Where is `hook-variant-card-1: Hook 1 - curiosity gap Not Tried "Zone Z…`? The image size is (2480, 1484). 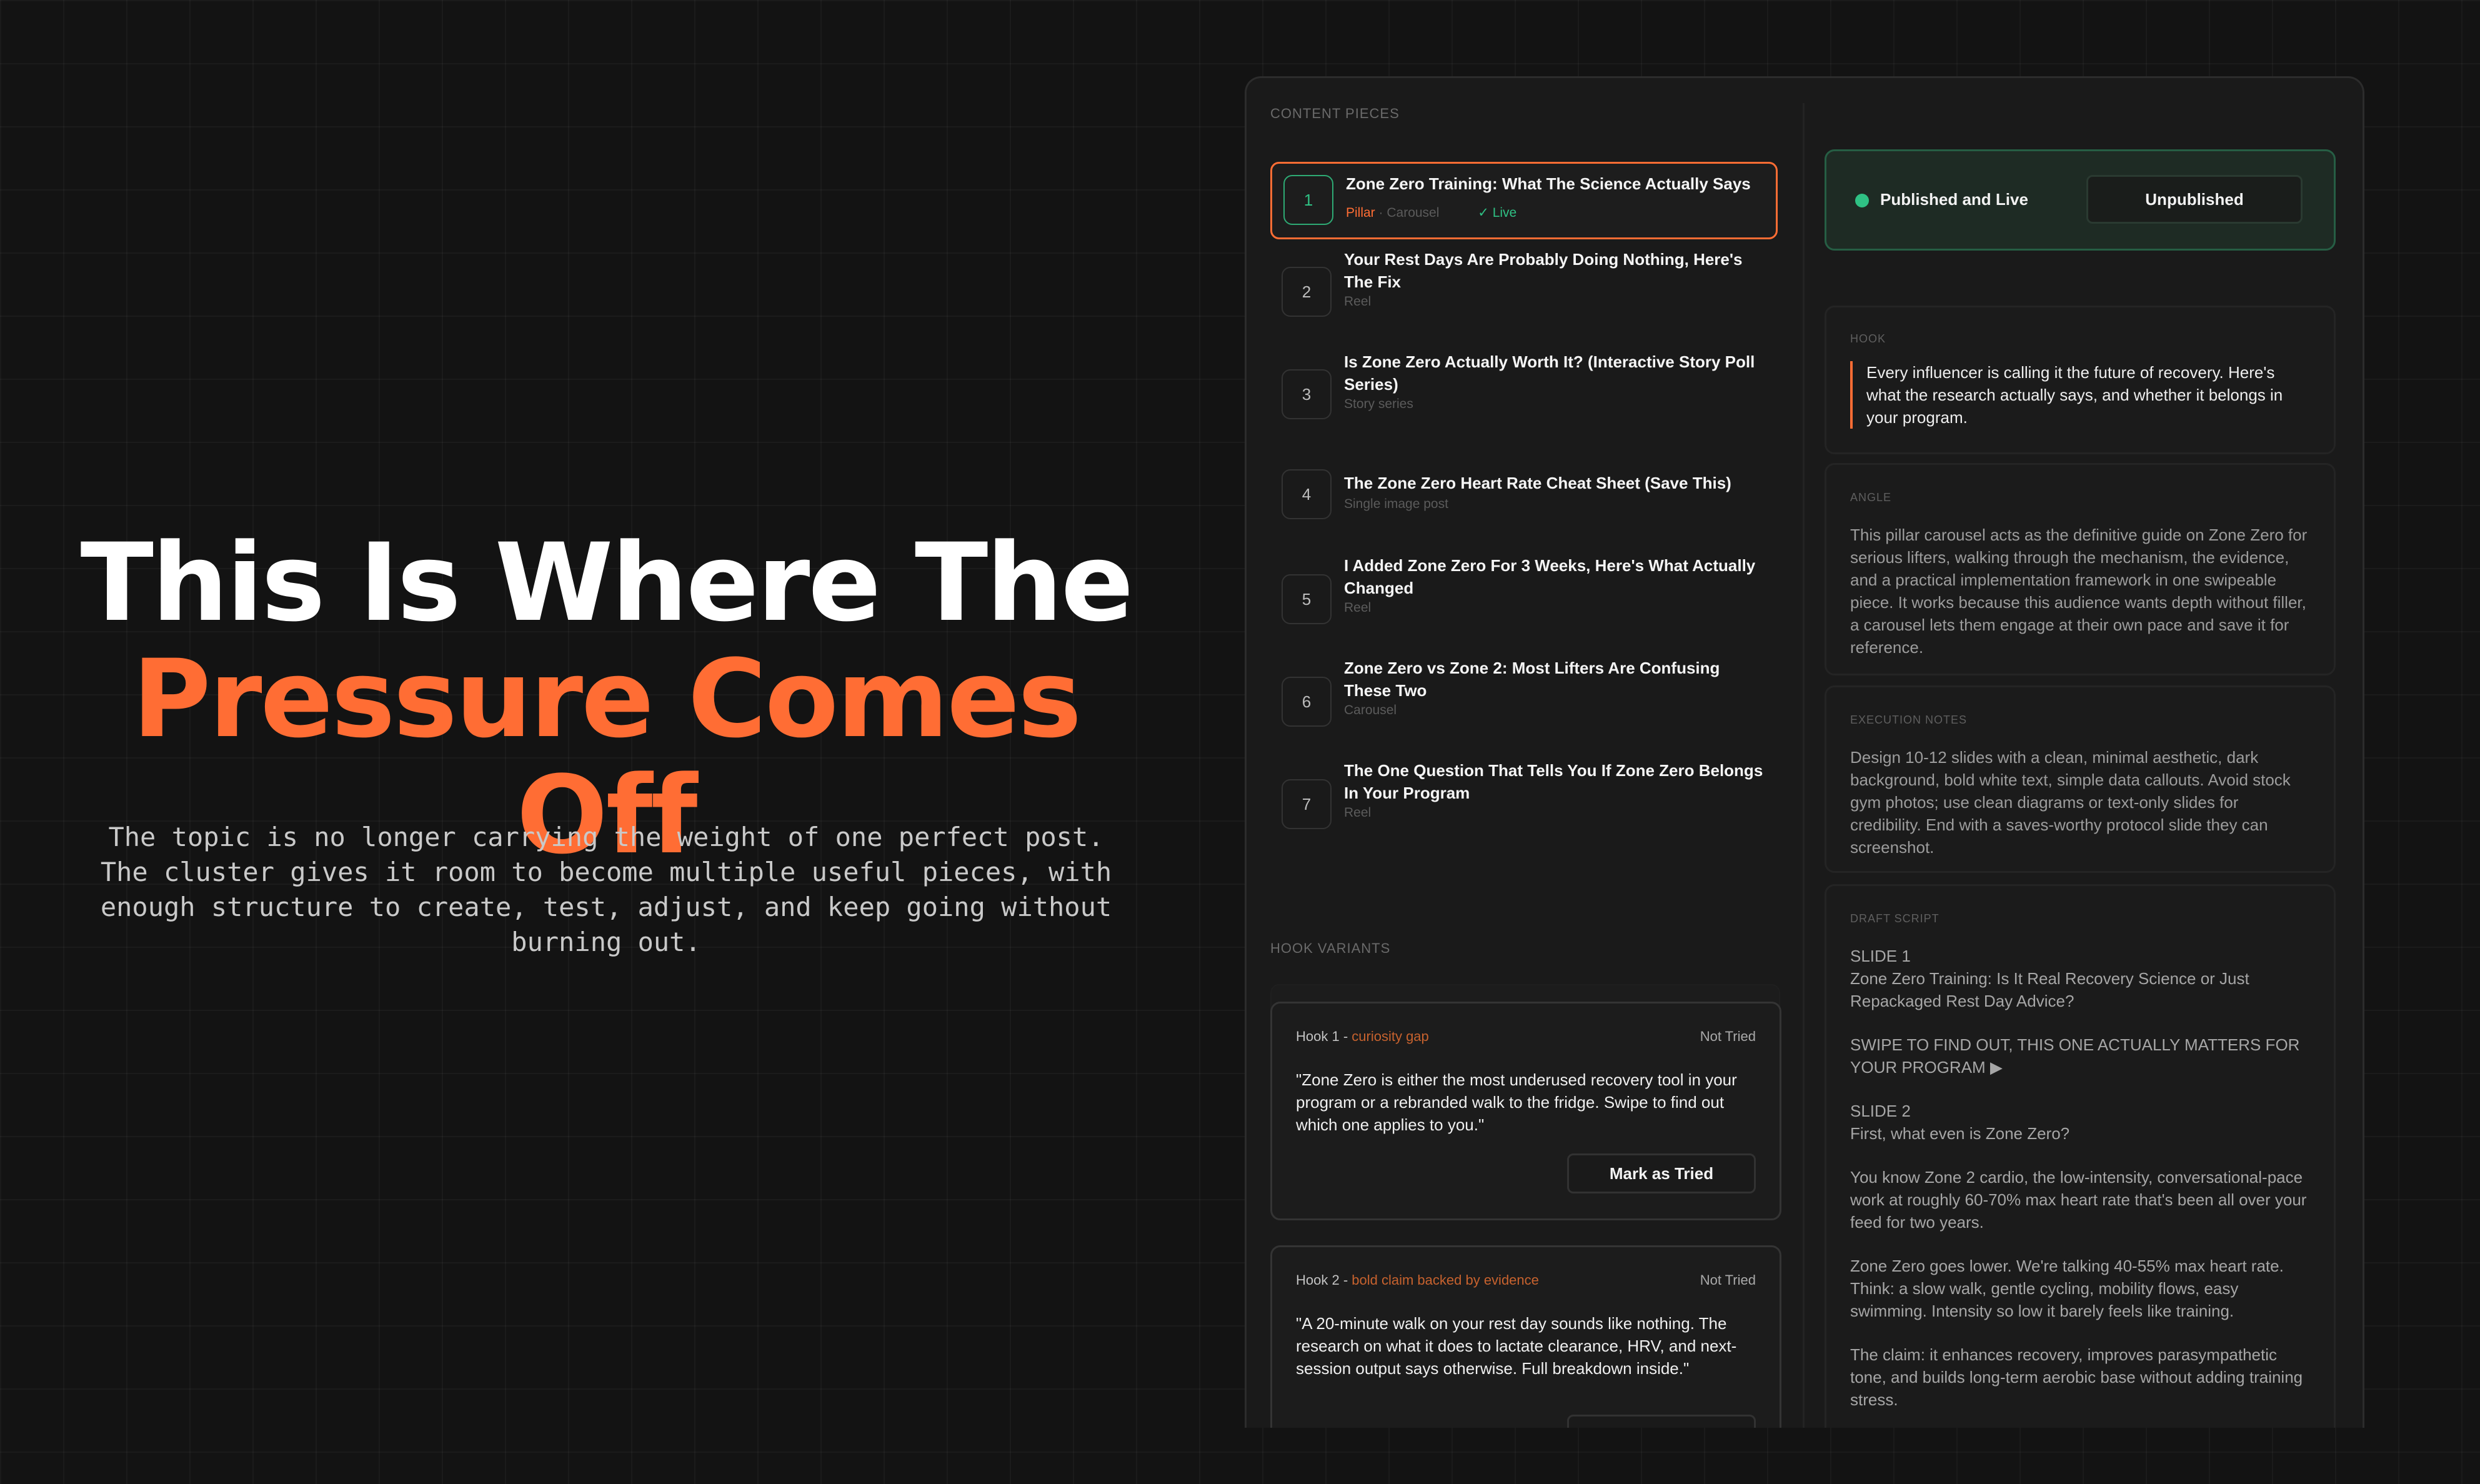 hook-variant-card-1: Hook 1 - curiosity gap Not Tried "Zone Z… is located at coordinates (1525, 1111).